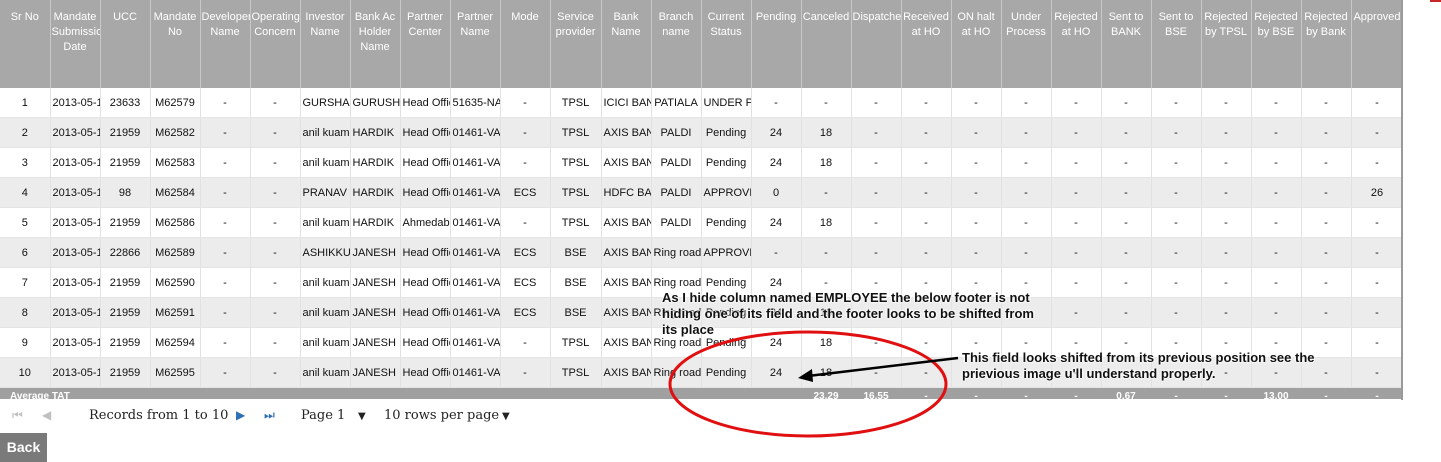  Describe the element at coordinates (1276, 44) in the screenshot. I see `column-header: Rejected by BSE` at that location.